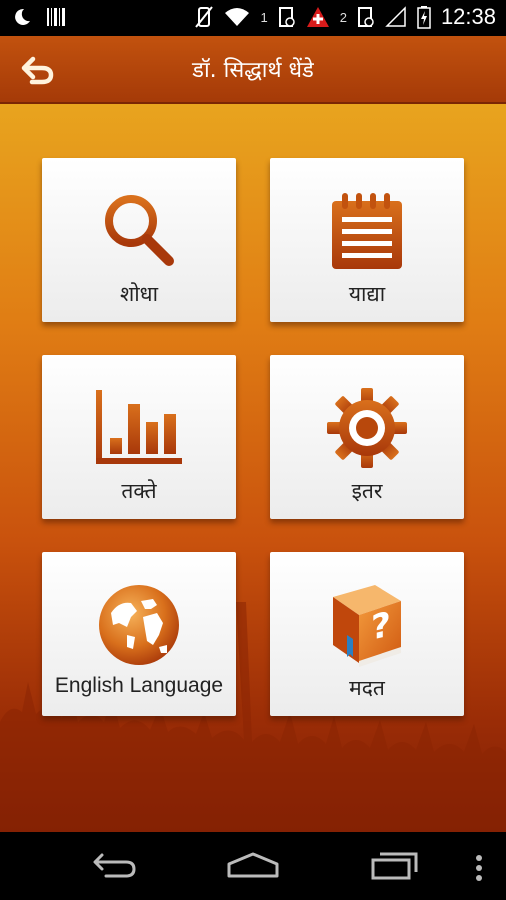  I want to click on nav-recents-button, so click(395, 867).